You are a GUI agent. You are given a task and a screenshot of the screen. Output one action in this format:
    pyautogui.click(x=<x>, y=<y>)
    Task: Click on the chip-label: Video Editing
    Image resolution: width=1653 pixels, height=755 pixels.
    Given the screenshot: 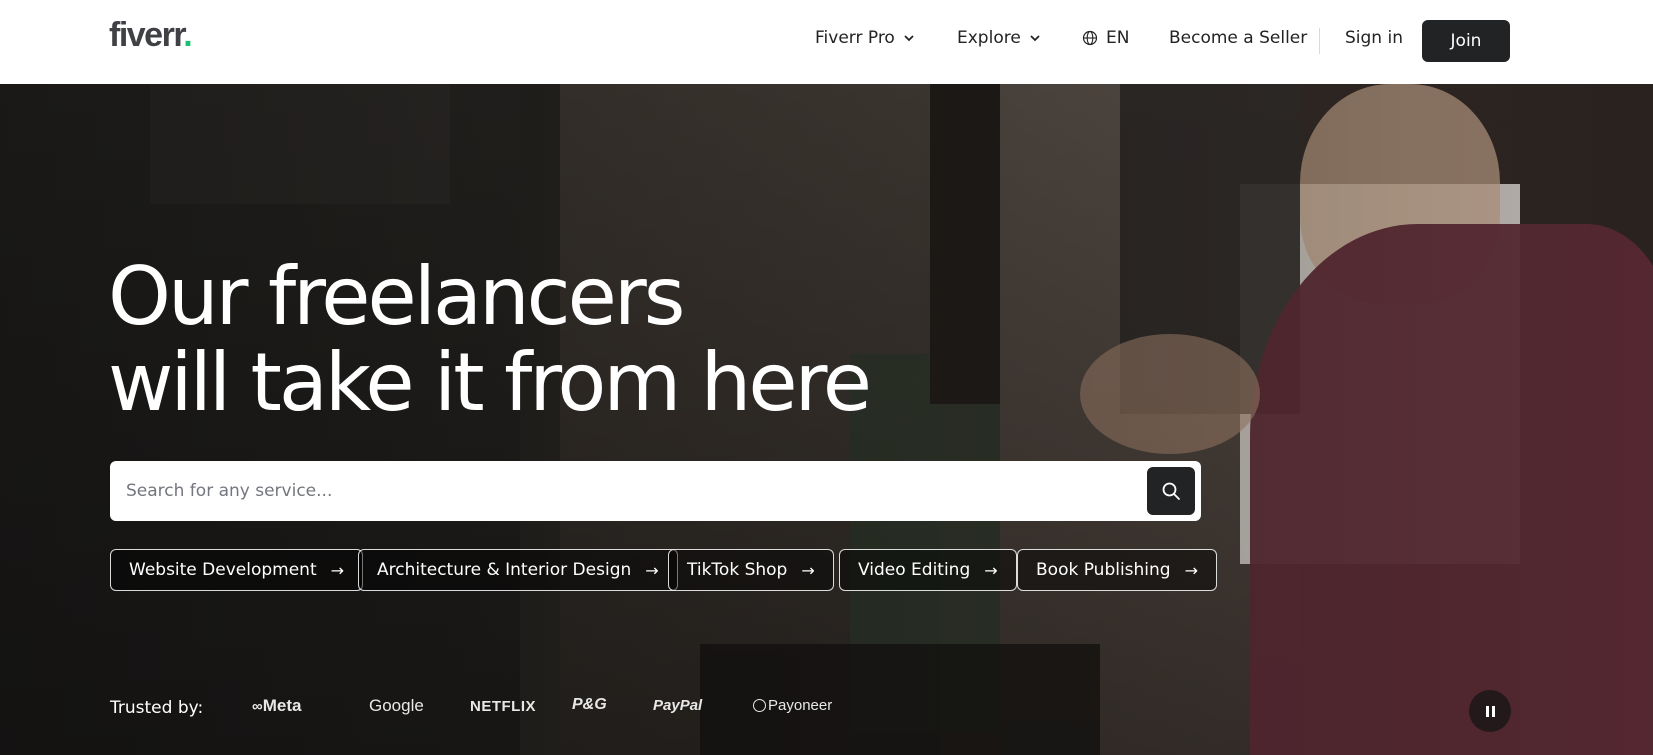 What is the action you would take?
    pyautogui.click(x=914, y=570)
    